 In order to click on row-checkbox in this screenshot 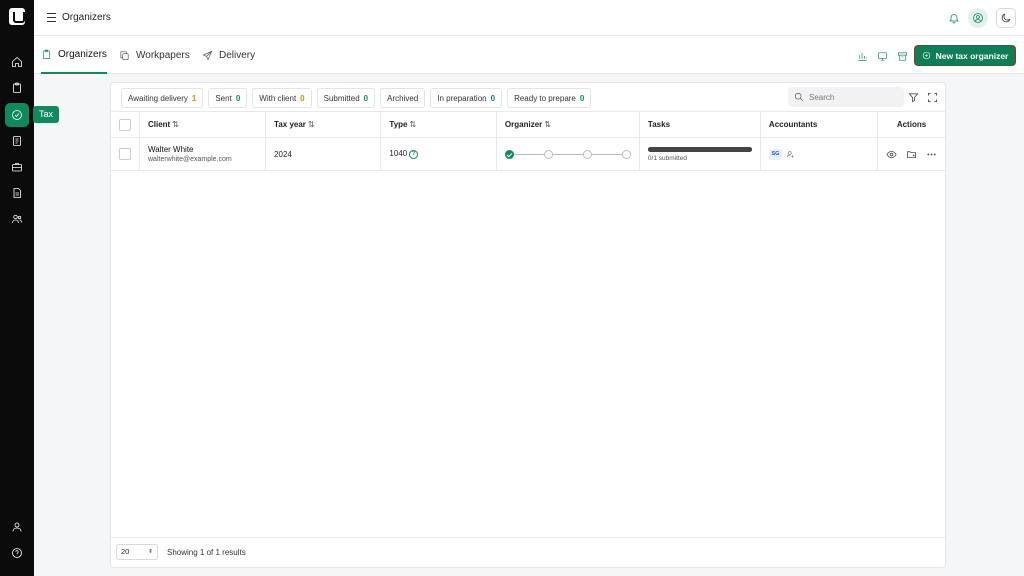, I will do `click(125, 154)`.